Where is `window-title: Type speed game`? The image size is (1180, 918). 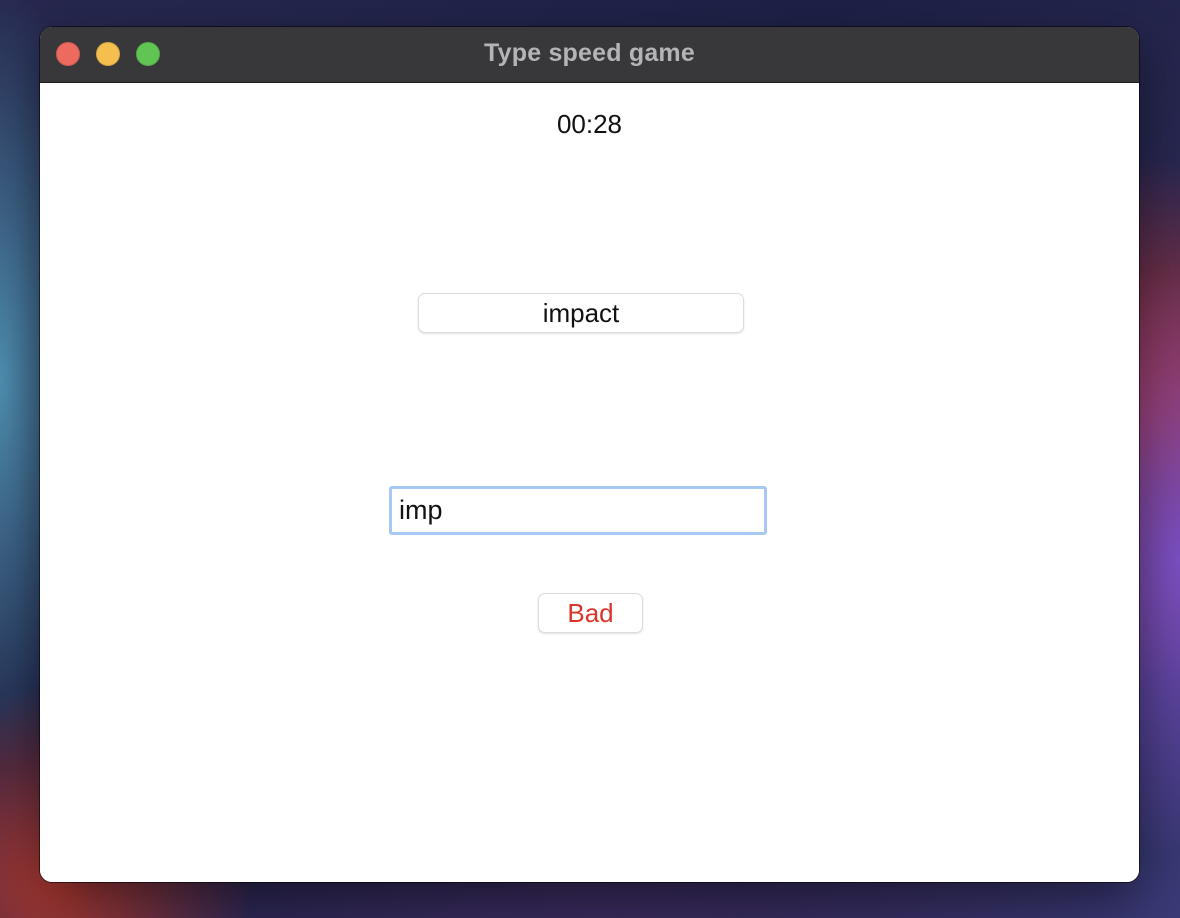
window-title: Type speed game is located at coordinates (589, 53).